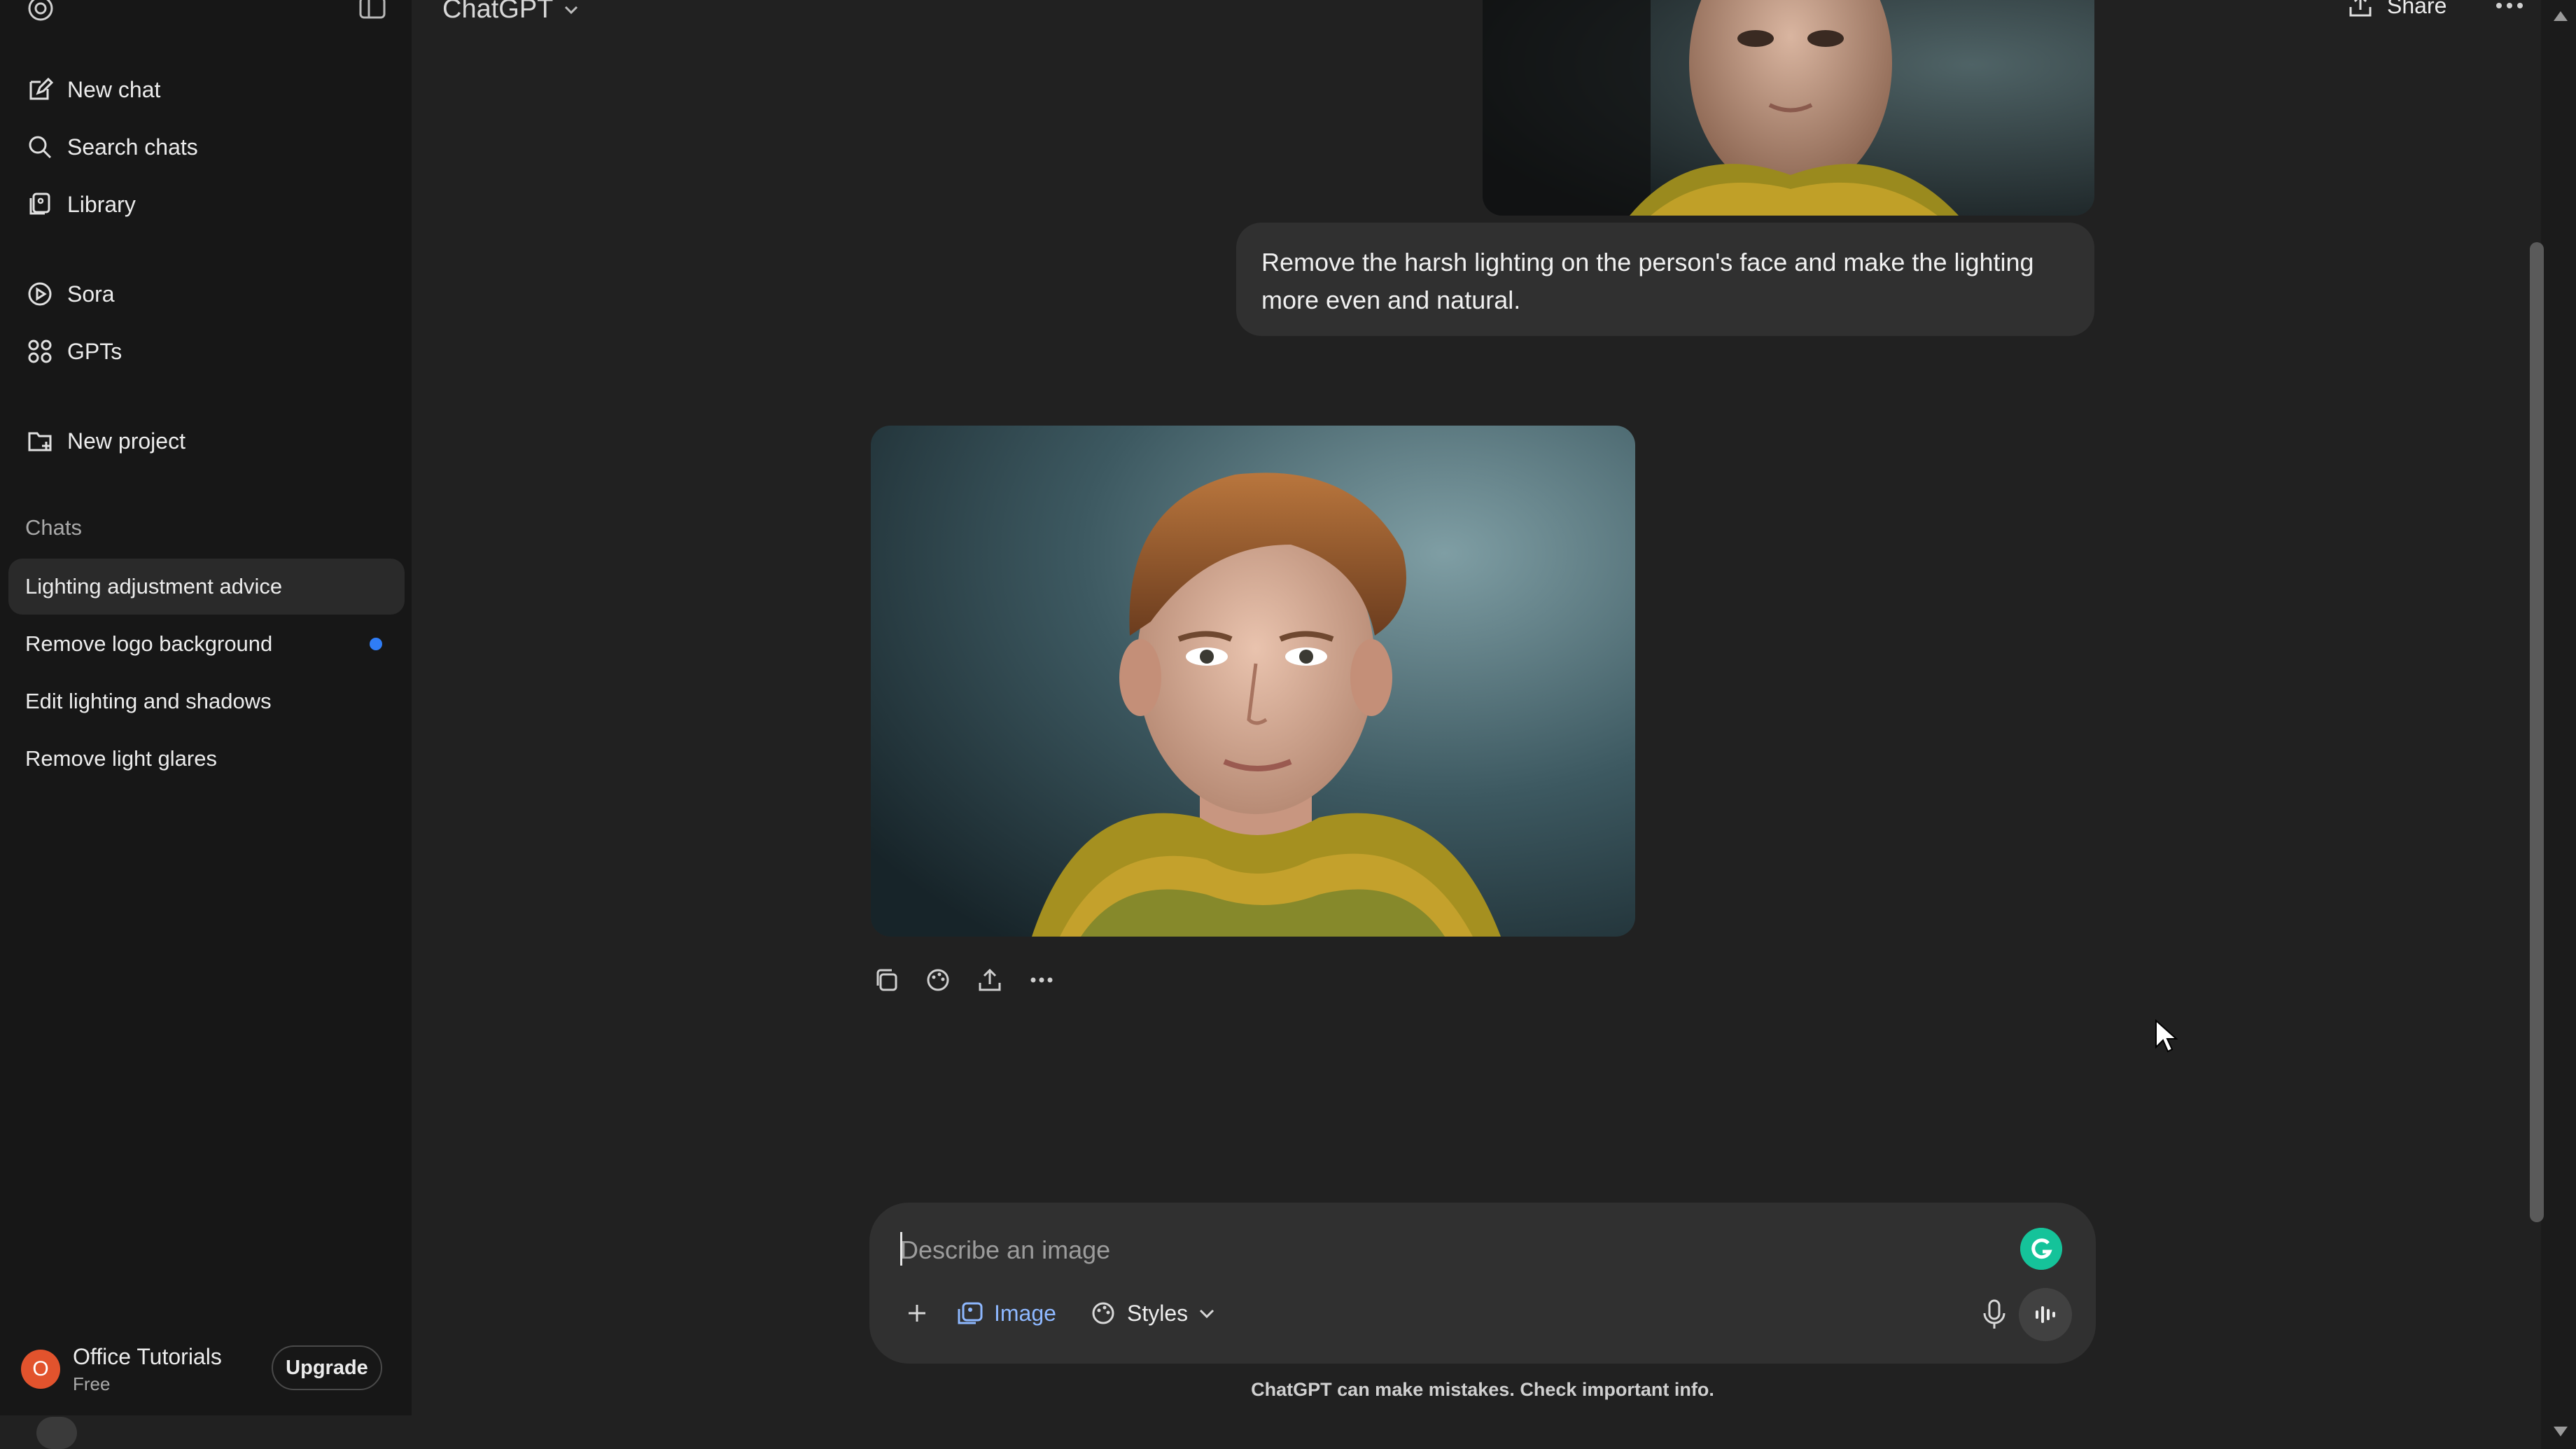 The image size is (2576, 1449). What do you see at coordinates (92, 1383) in the screenshot?
I see `user-plan: Free` at bounding box center [92, 1383].